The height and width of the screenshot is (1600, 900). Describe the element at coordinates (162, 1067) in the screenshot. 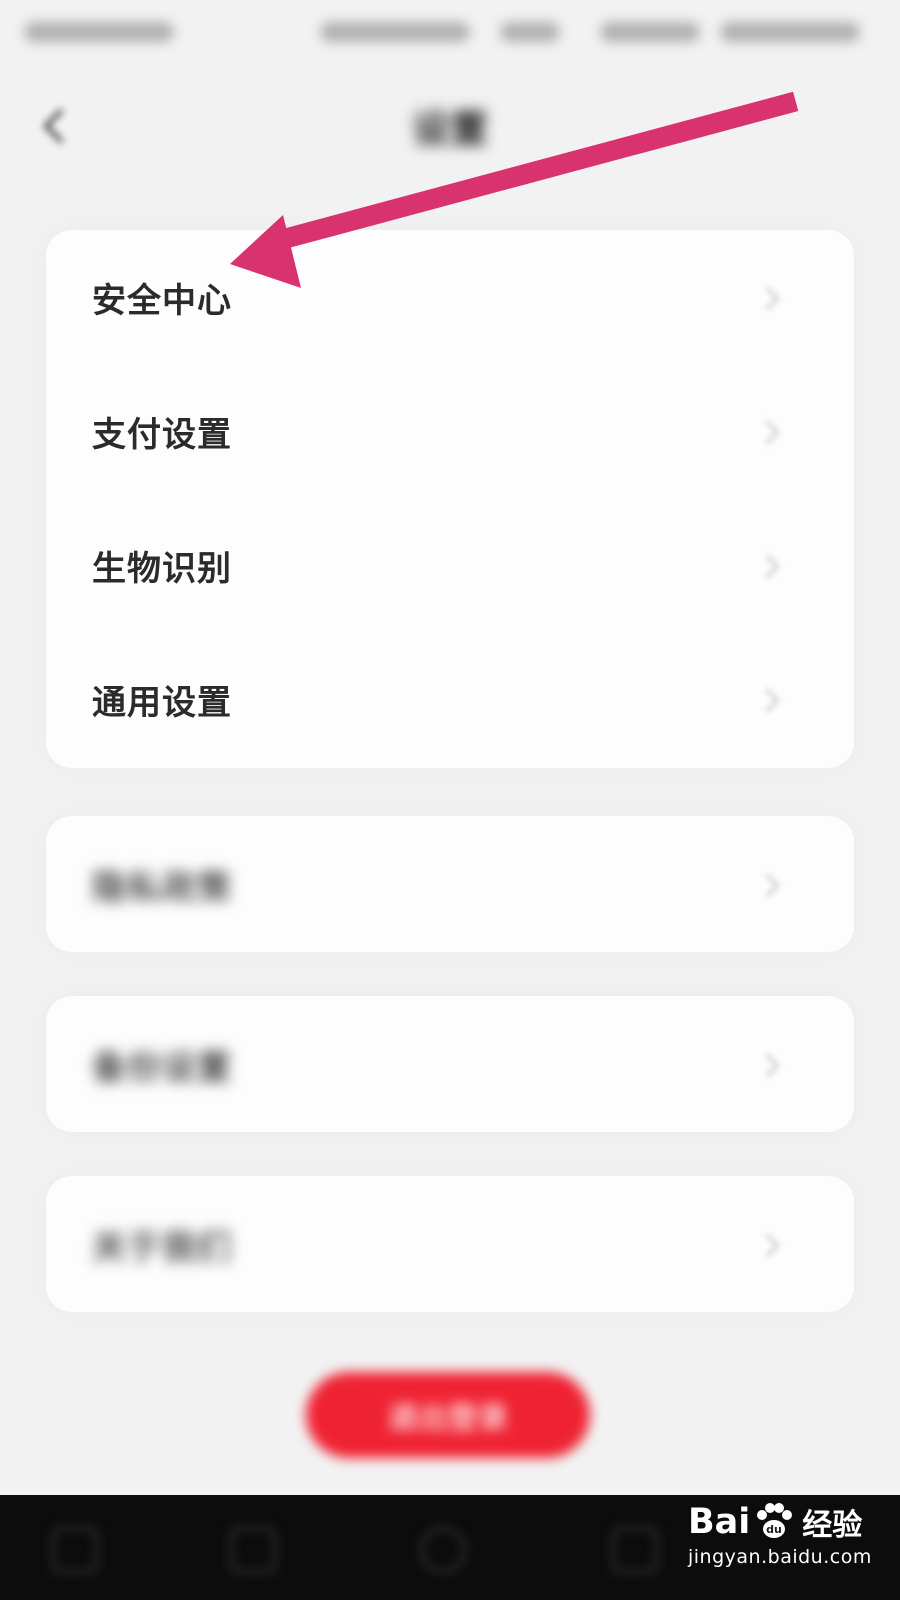

I see `settings-item-label: 备份设置` at that location.